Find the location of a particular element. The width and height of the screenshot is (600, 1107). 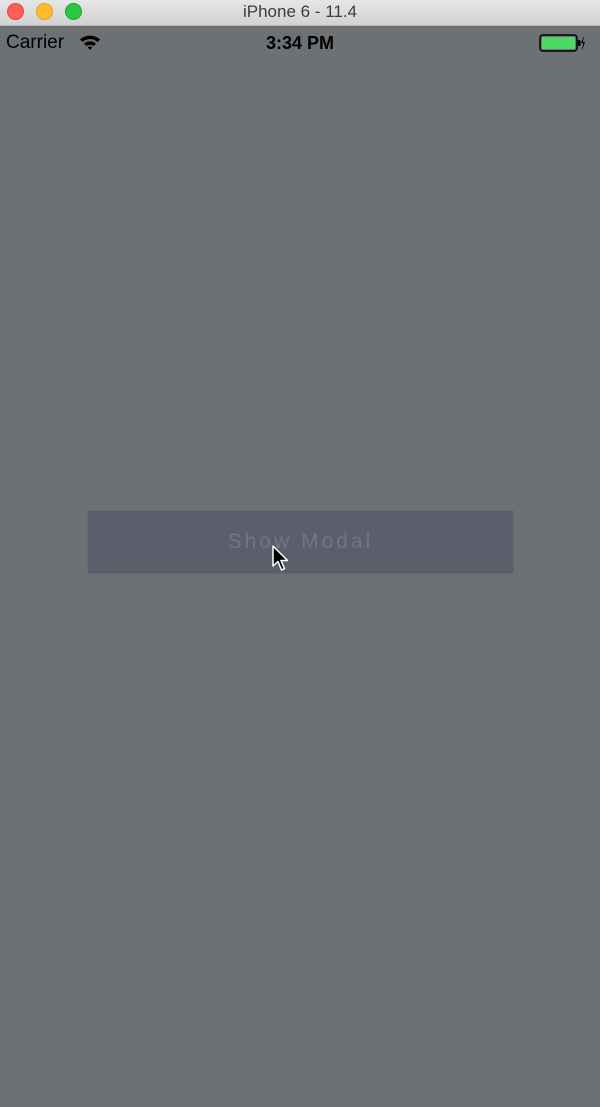

show-modal-button: Show Modal is located at coordinates (300, 542).